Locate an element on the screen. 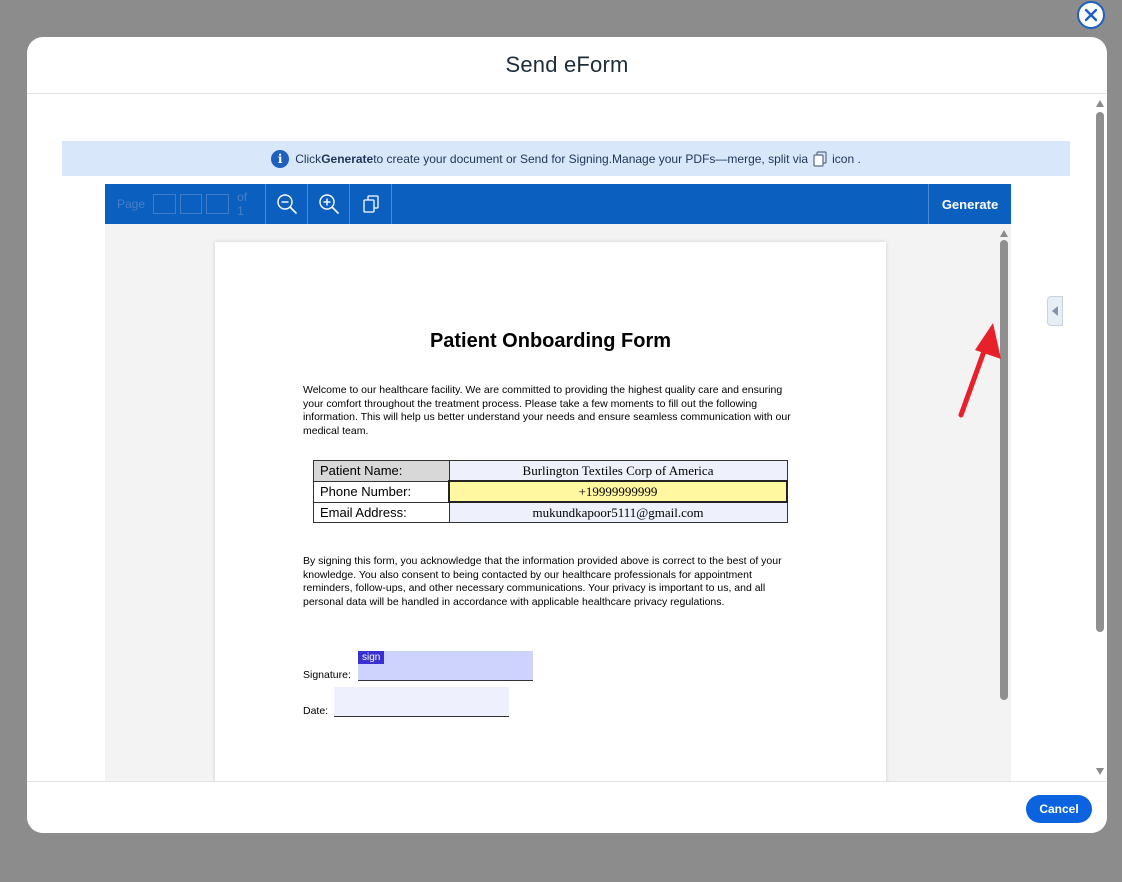 Image resolution: width=1122 pixels, height=882 pixels. generate-button: Generate is located at coordinates (969, 204).